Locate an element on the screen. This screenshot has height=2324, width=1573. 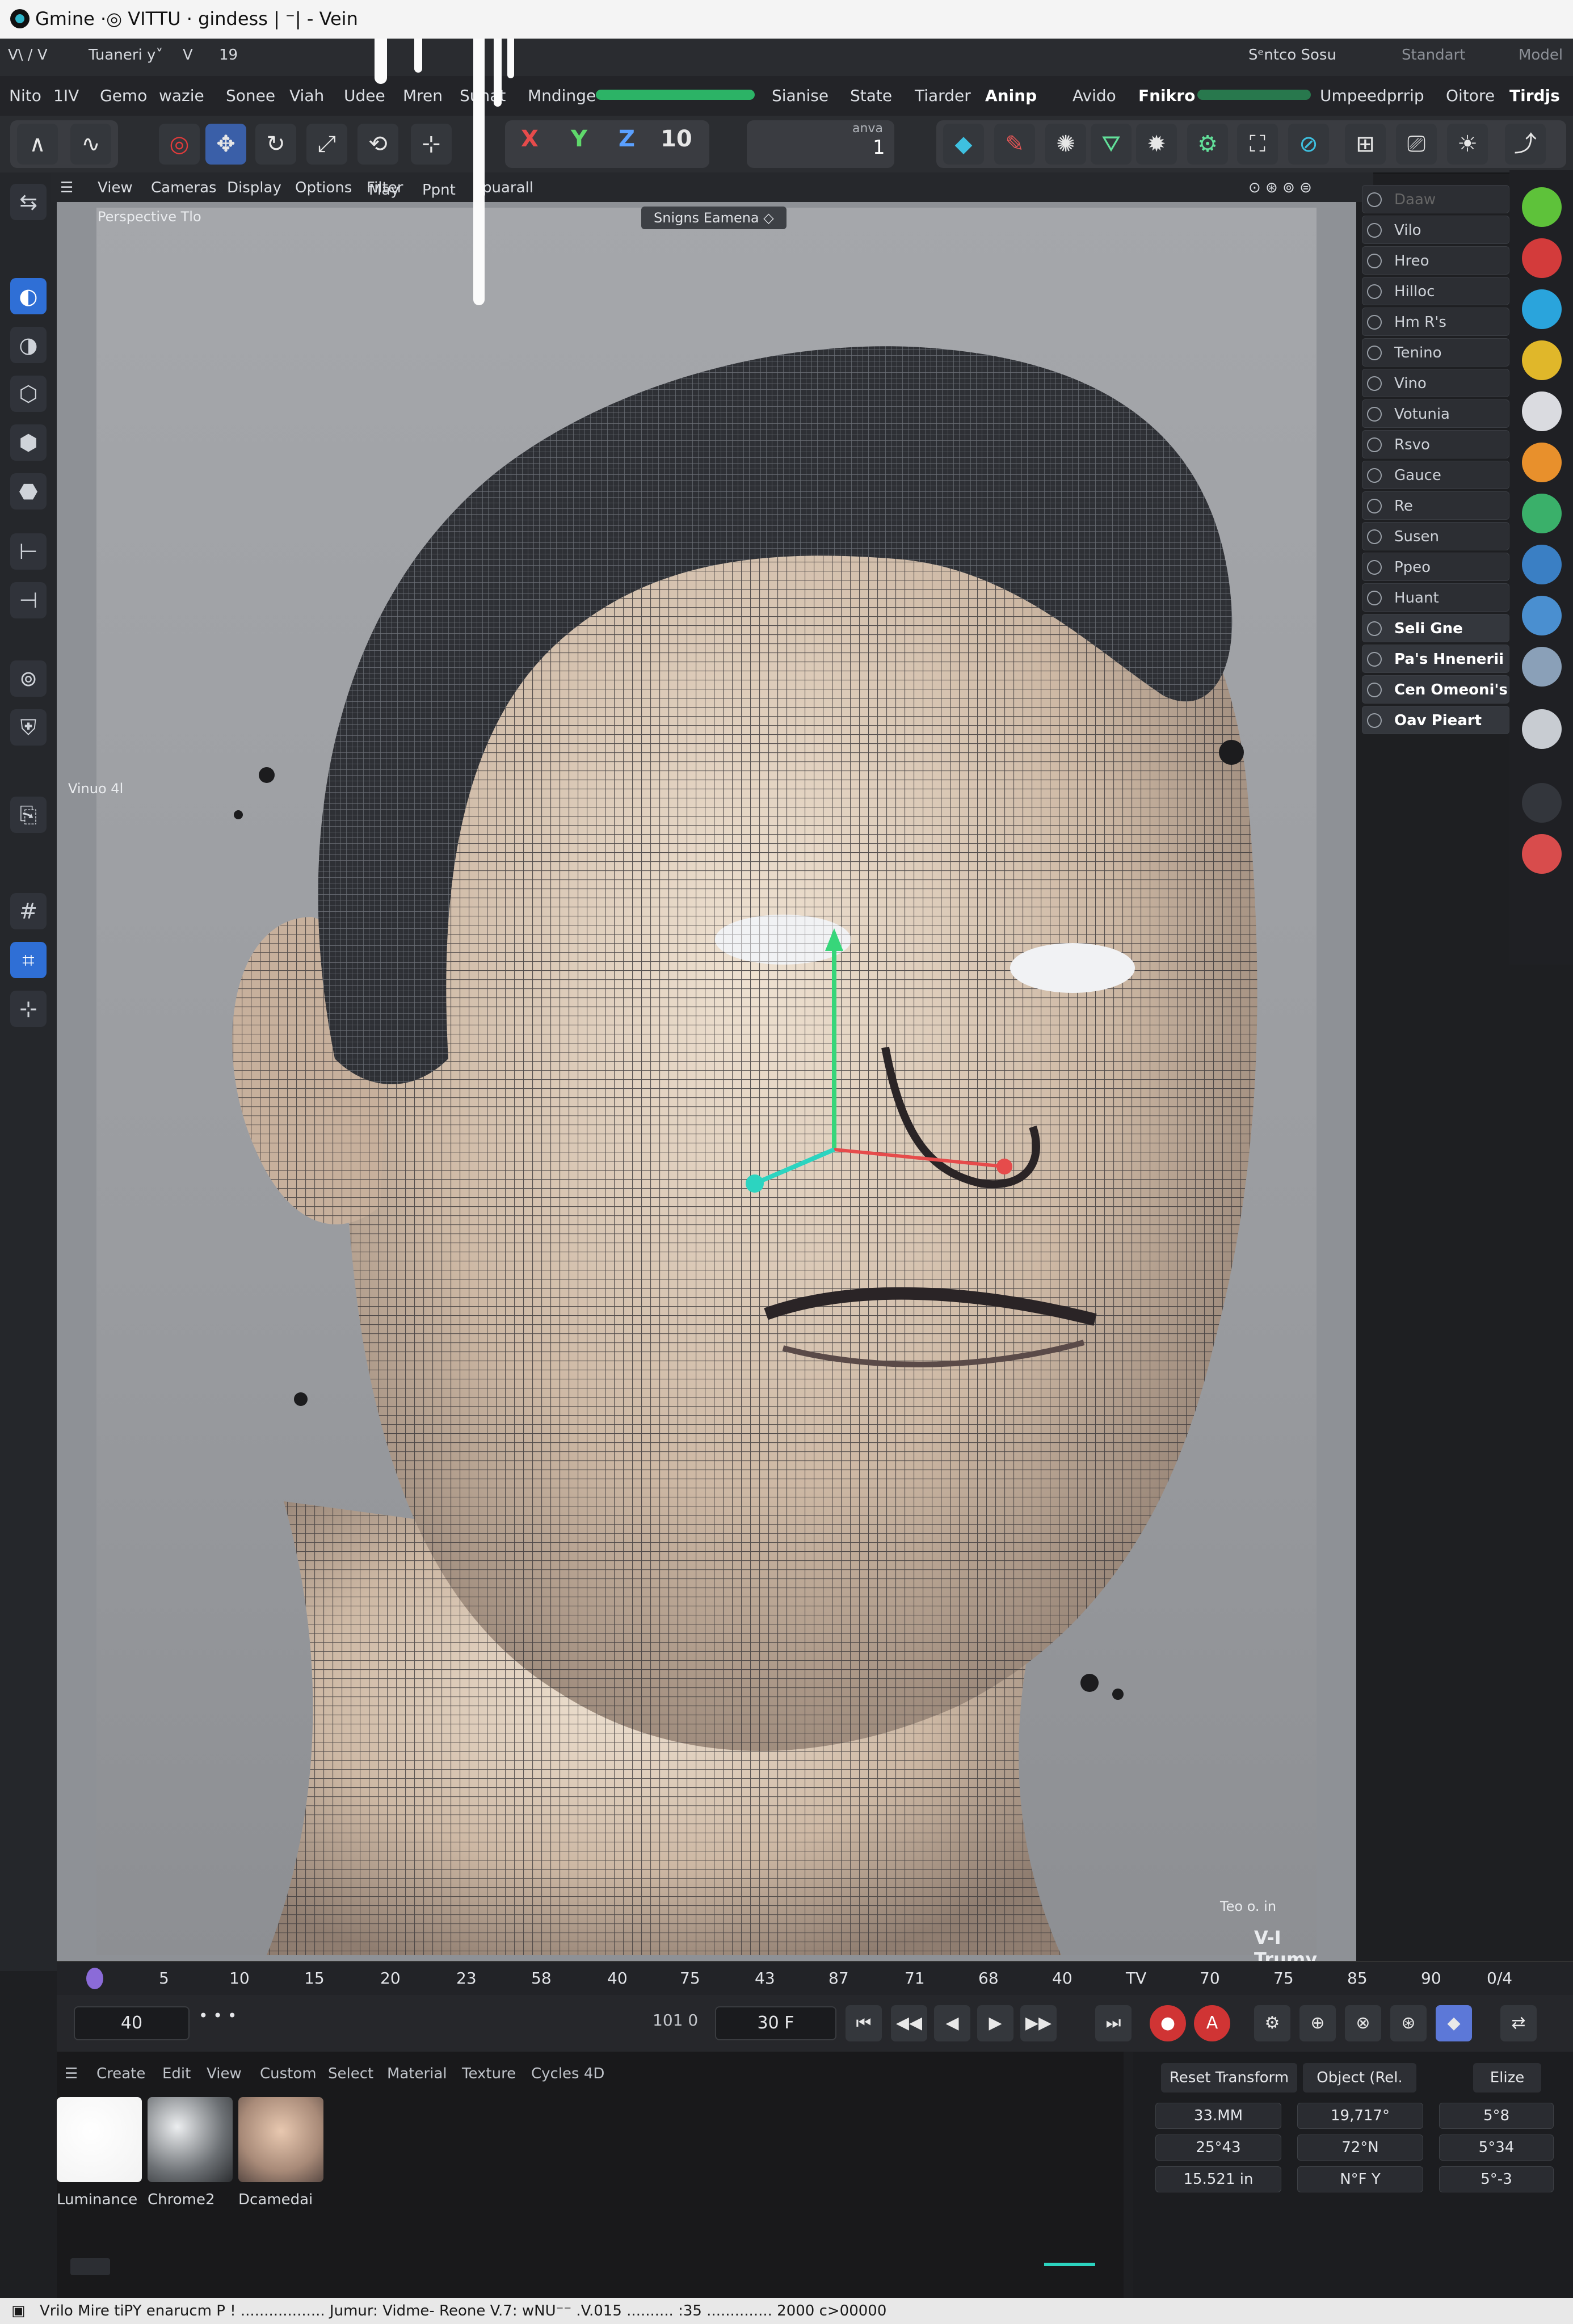
green-tag-icon is located at coordinates (1542, 207).